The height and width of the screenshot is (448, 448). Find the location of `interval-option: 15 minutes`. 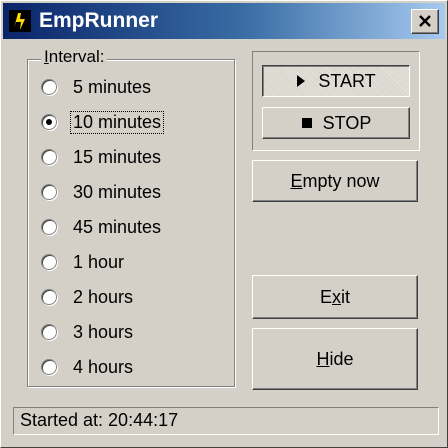

interval-option: 15 minutes is located at coordinates (102, 157).